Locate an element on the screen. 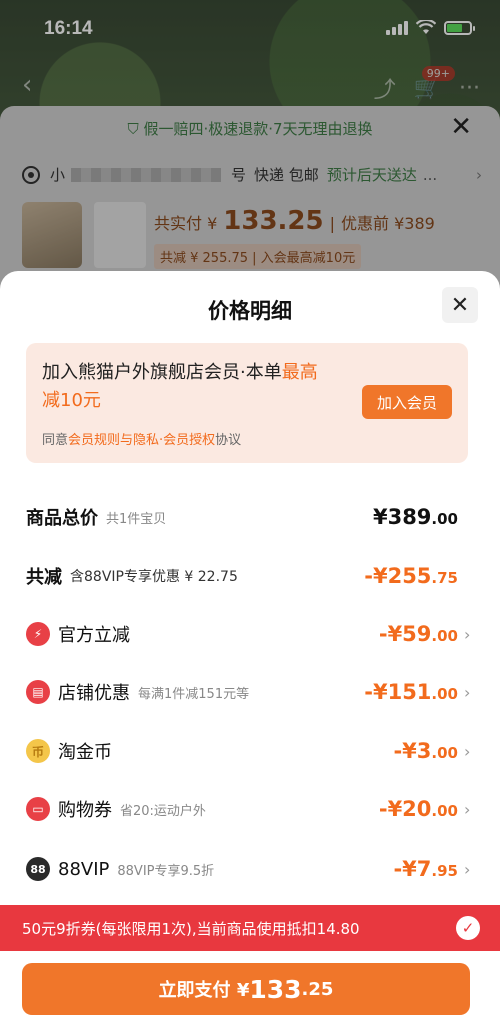 The height and width of the screenshot is (1029, 500). amount-main: -¥20 is located at coordinates (405, 809).